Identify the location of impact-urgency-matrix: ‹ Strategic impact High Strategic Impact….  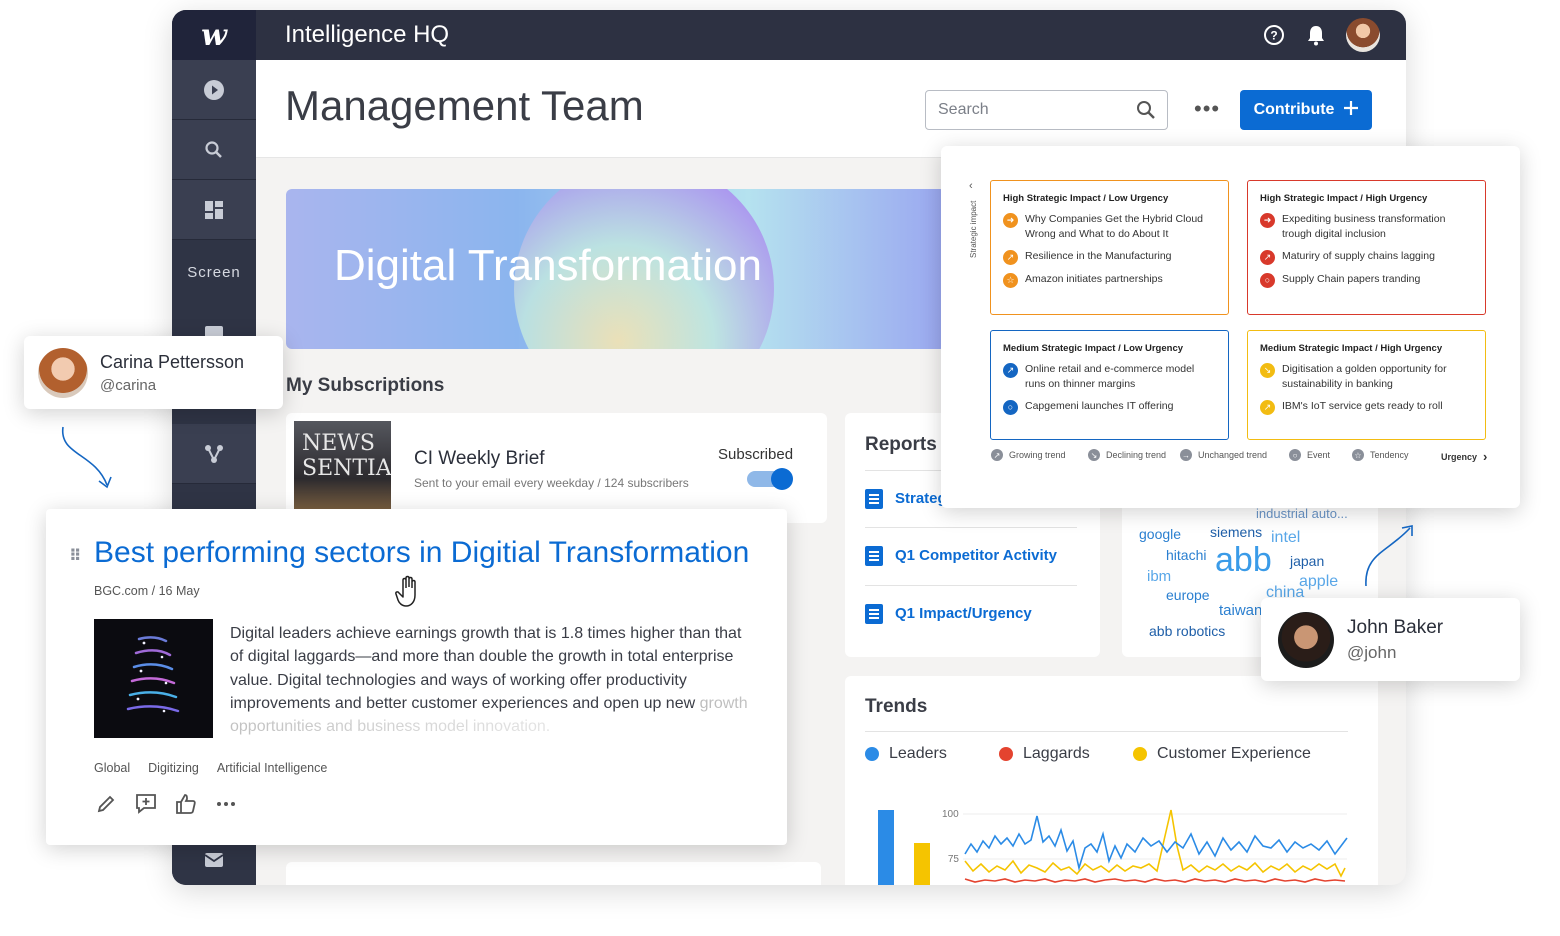
(1230, 327).